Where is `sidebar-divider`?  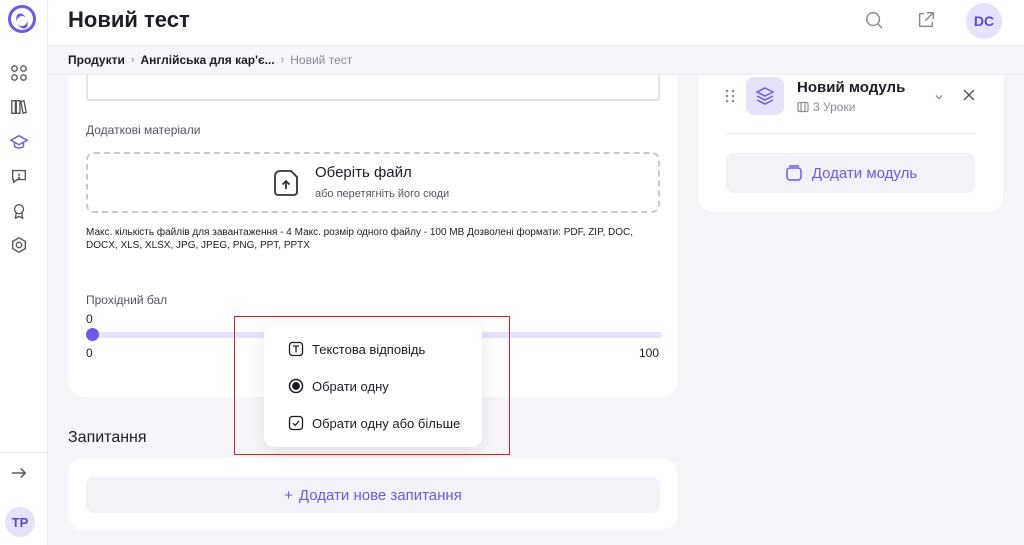
sidebar-divider is located at coordinates (24, 452).